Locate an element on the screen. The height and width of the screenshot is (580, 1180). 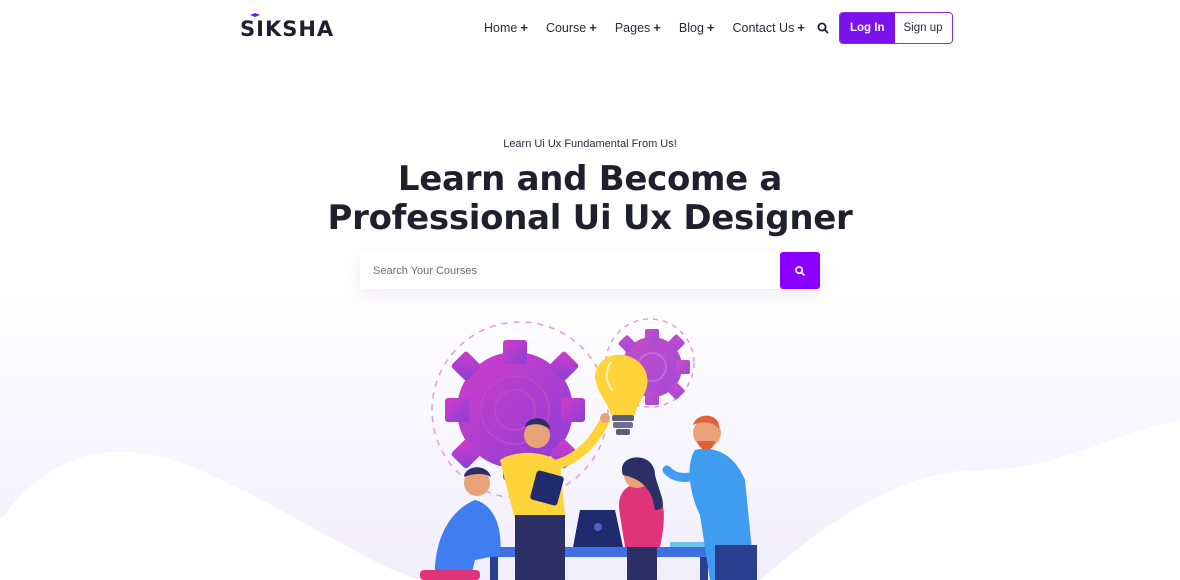
auth-buttons: Log In Sign up is located at coordinates (896, 28).